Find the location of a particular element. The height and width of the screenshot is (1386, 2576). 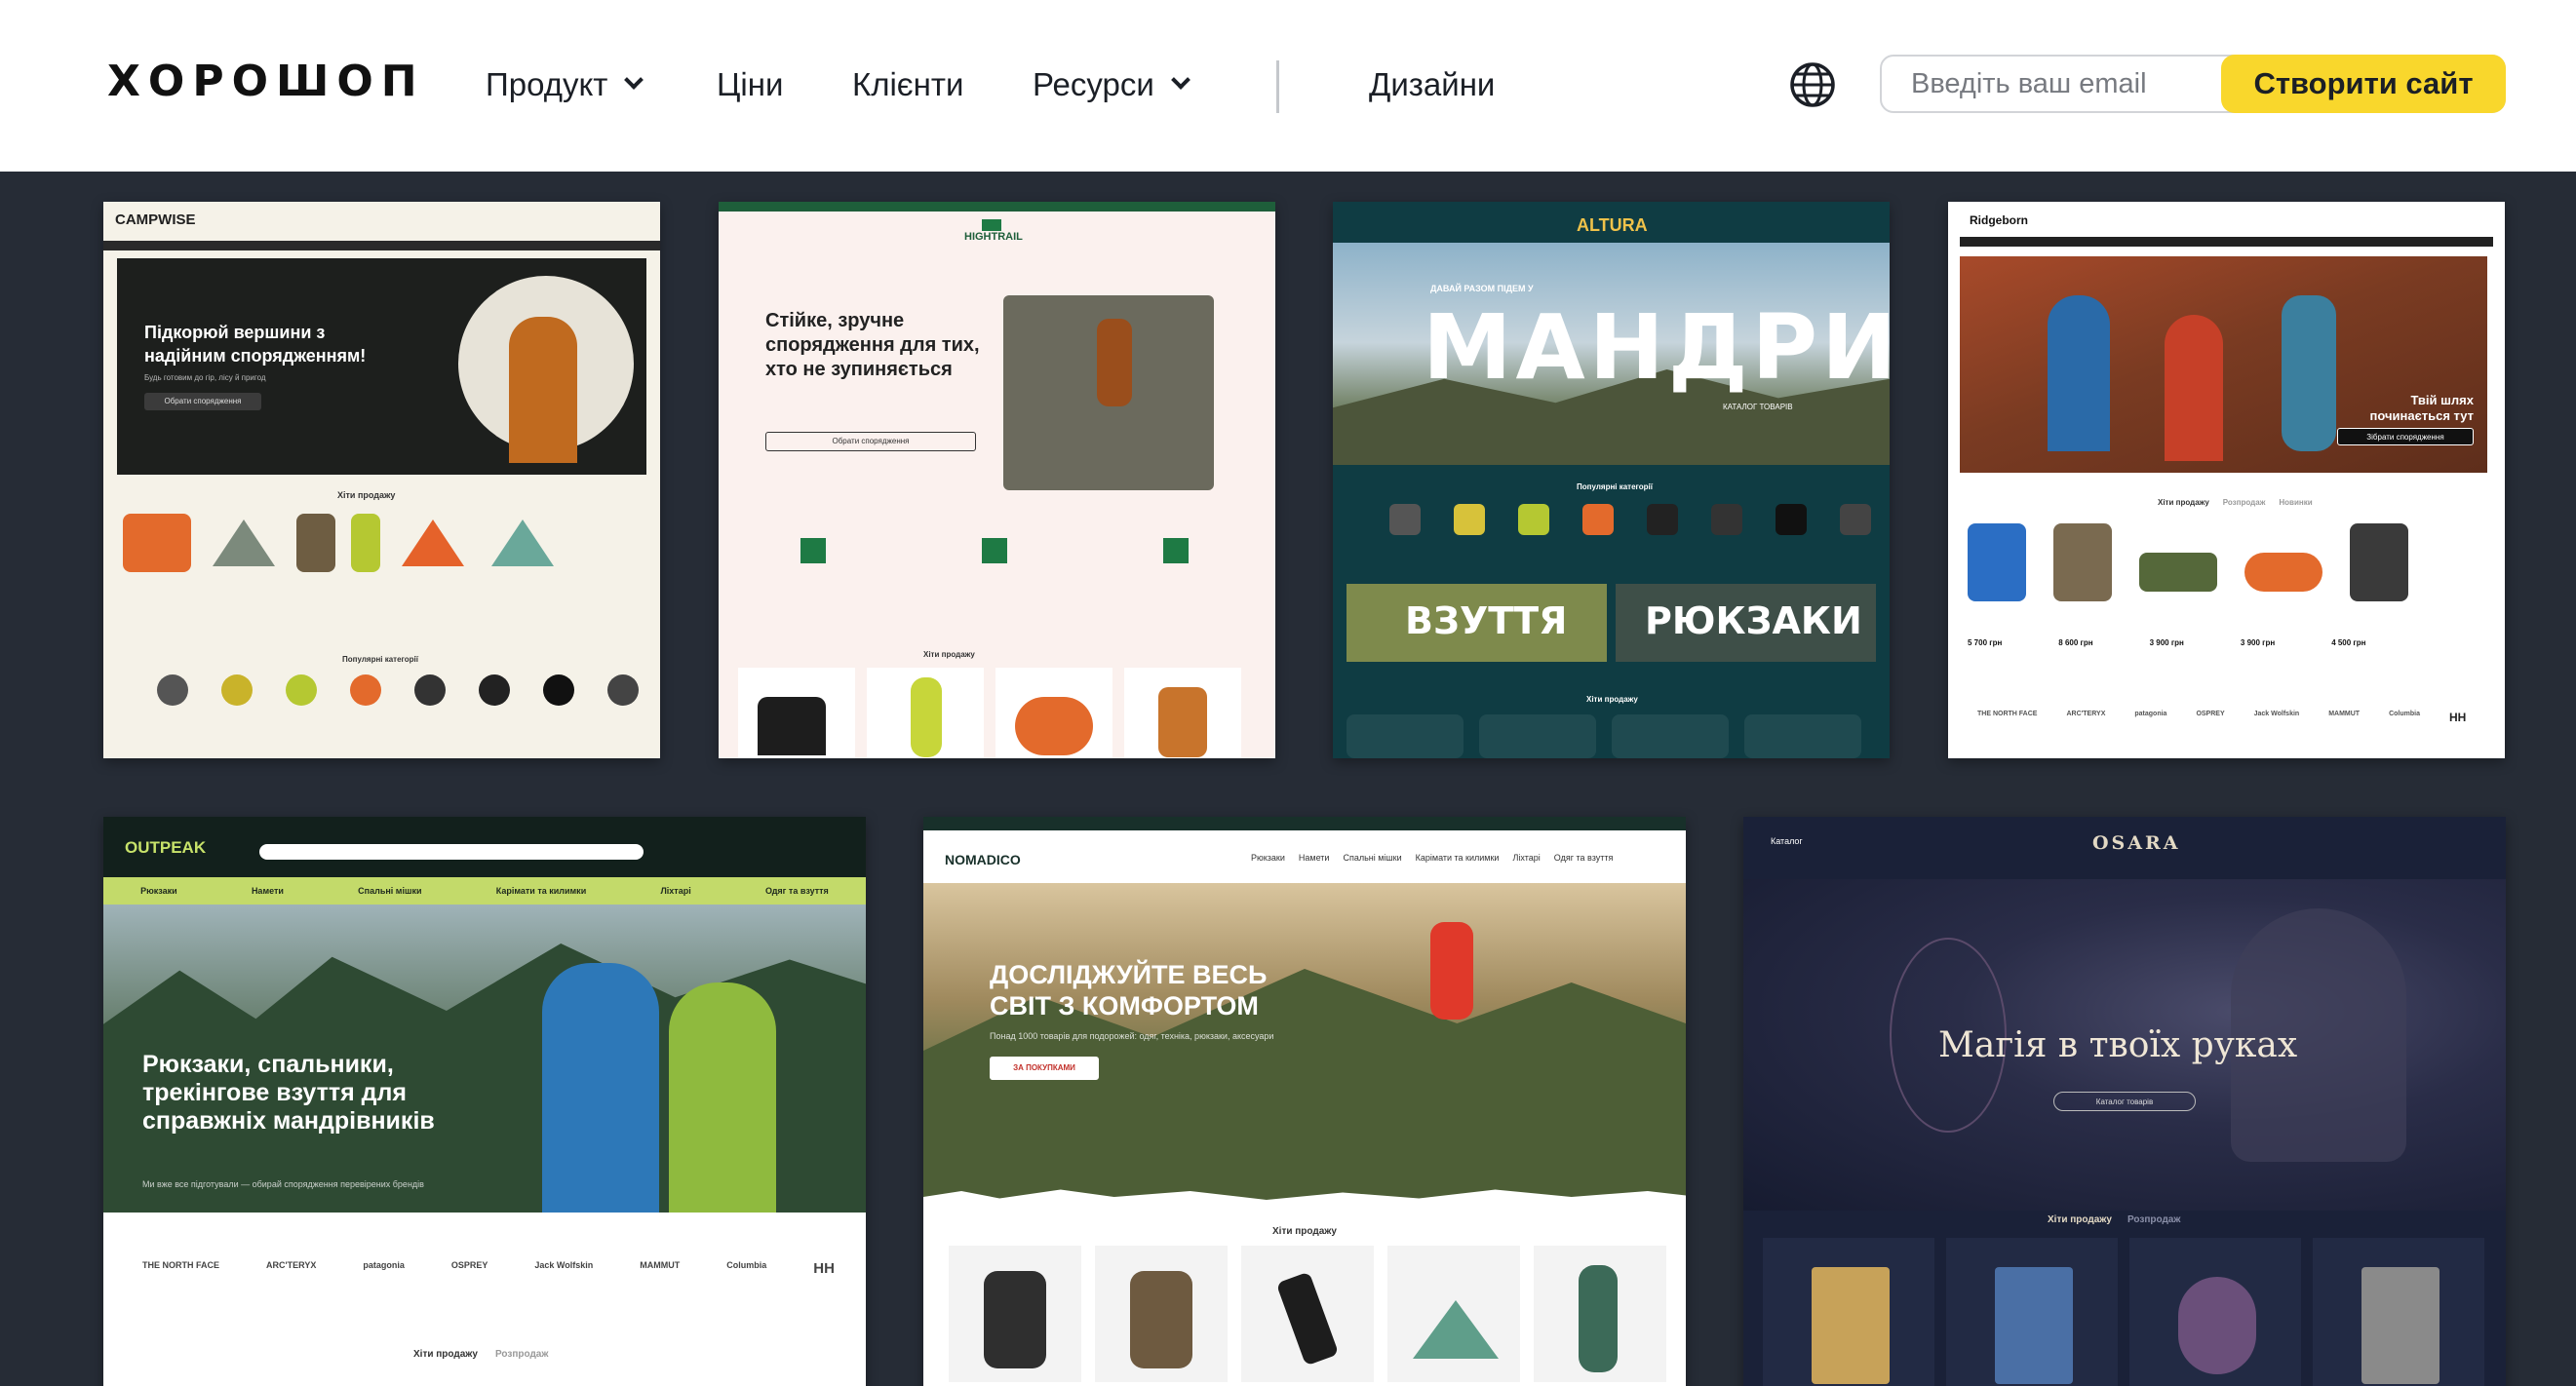

section-tab: Новинки is located at coordinates (2296, 503).